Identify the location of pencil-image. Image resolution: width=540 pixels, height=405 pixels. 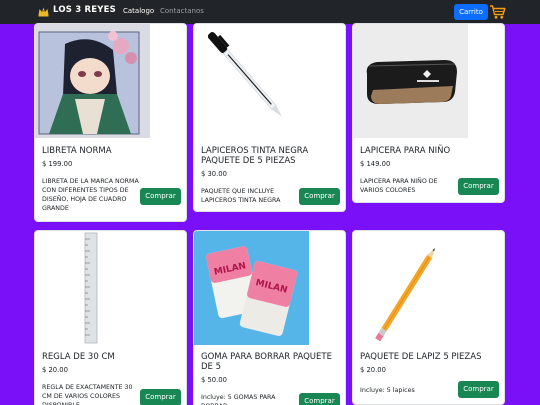
(410, 288).